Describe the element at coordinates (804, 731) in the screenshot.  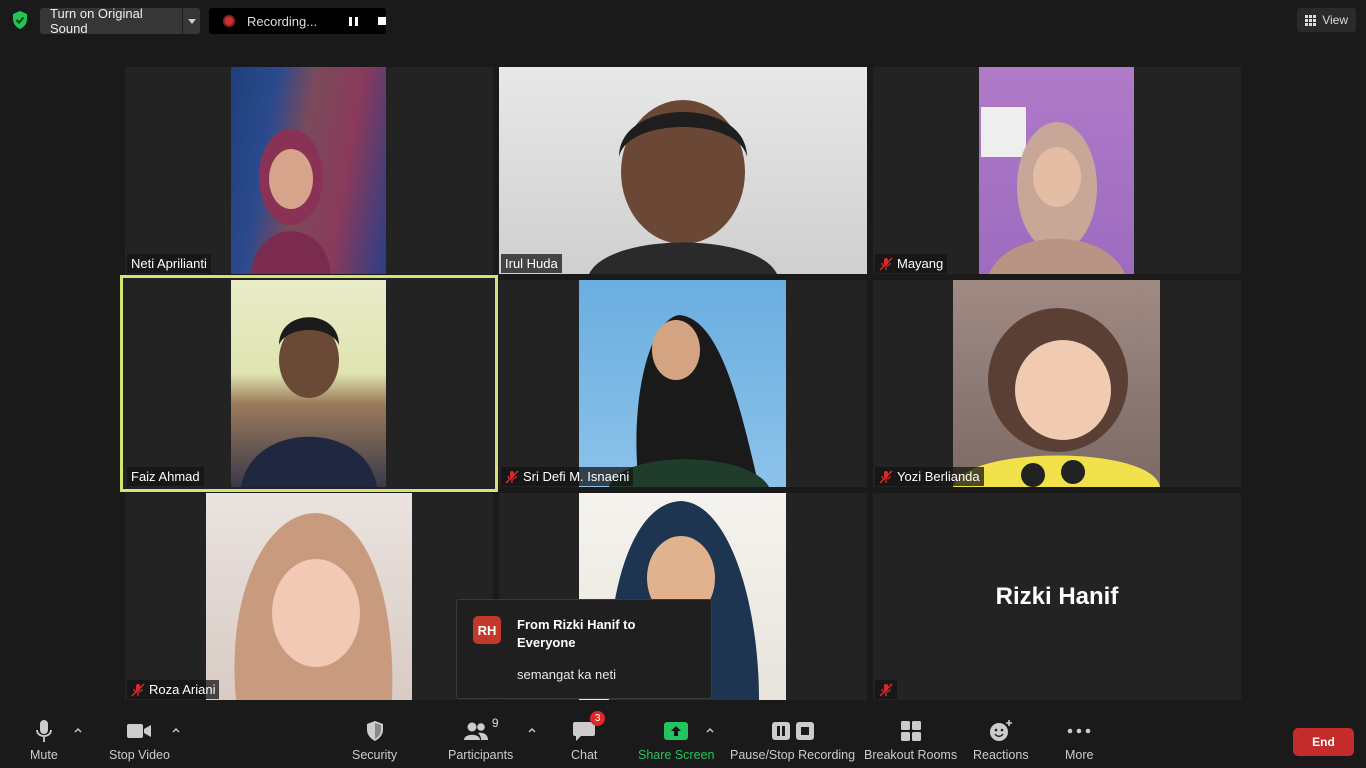
I see `stop-icon` at that location.